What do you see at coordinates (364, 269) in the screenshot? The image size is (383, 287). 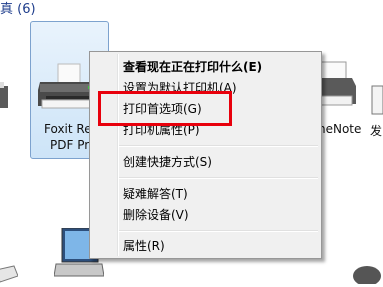 I see `mouse-icon` at bounding box center [364, 269].